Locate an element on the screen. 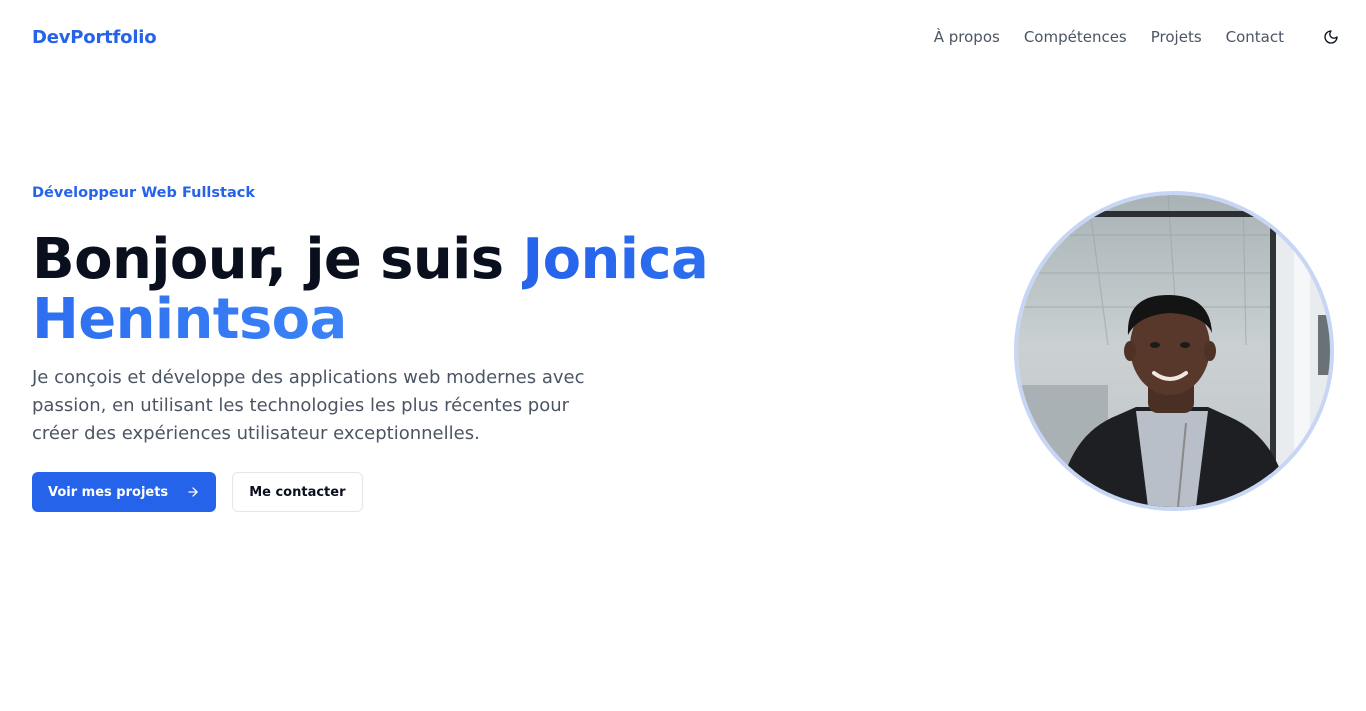 The height and width of the screenshot is (711, 1366). arrow-right-icon is located at coordinates (193, 492).